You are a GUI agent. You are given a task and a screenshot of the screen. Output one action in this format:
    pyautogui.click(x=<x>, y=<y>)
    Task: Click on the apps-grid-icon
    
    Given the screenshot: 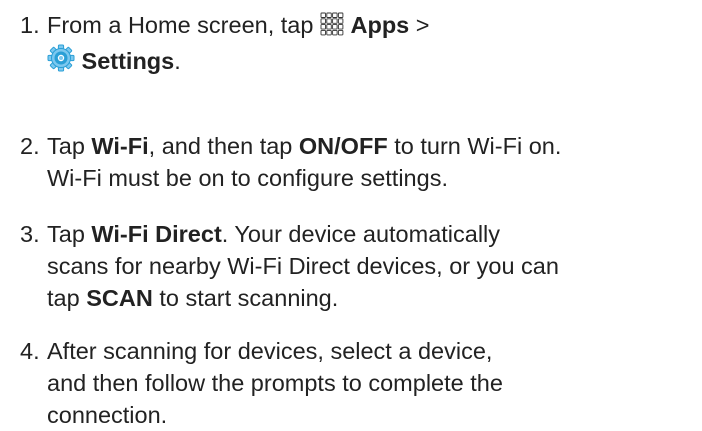 What is the action you would take?
    pyautogui.click(x=332, y=28)
    